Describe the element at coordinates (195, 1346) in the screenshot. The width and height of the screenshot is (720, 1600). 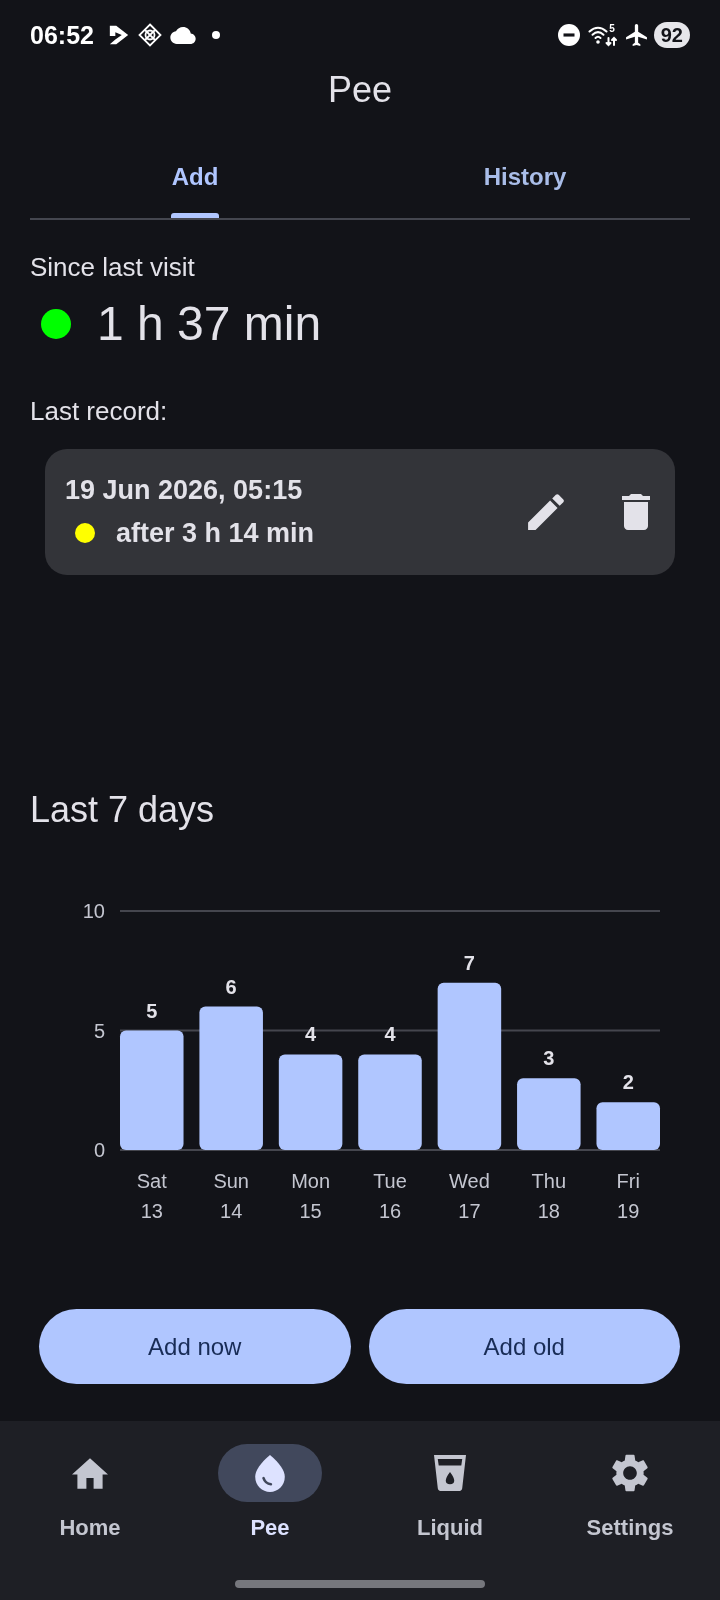
I see `add-button: Add now` at that location.